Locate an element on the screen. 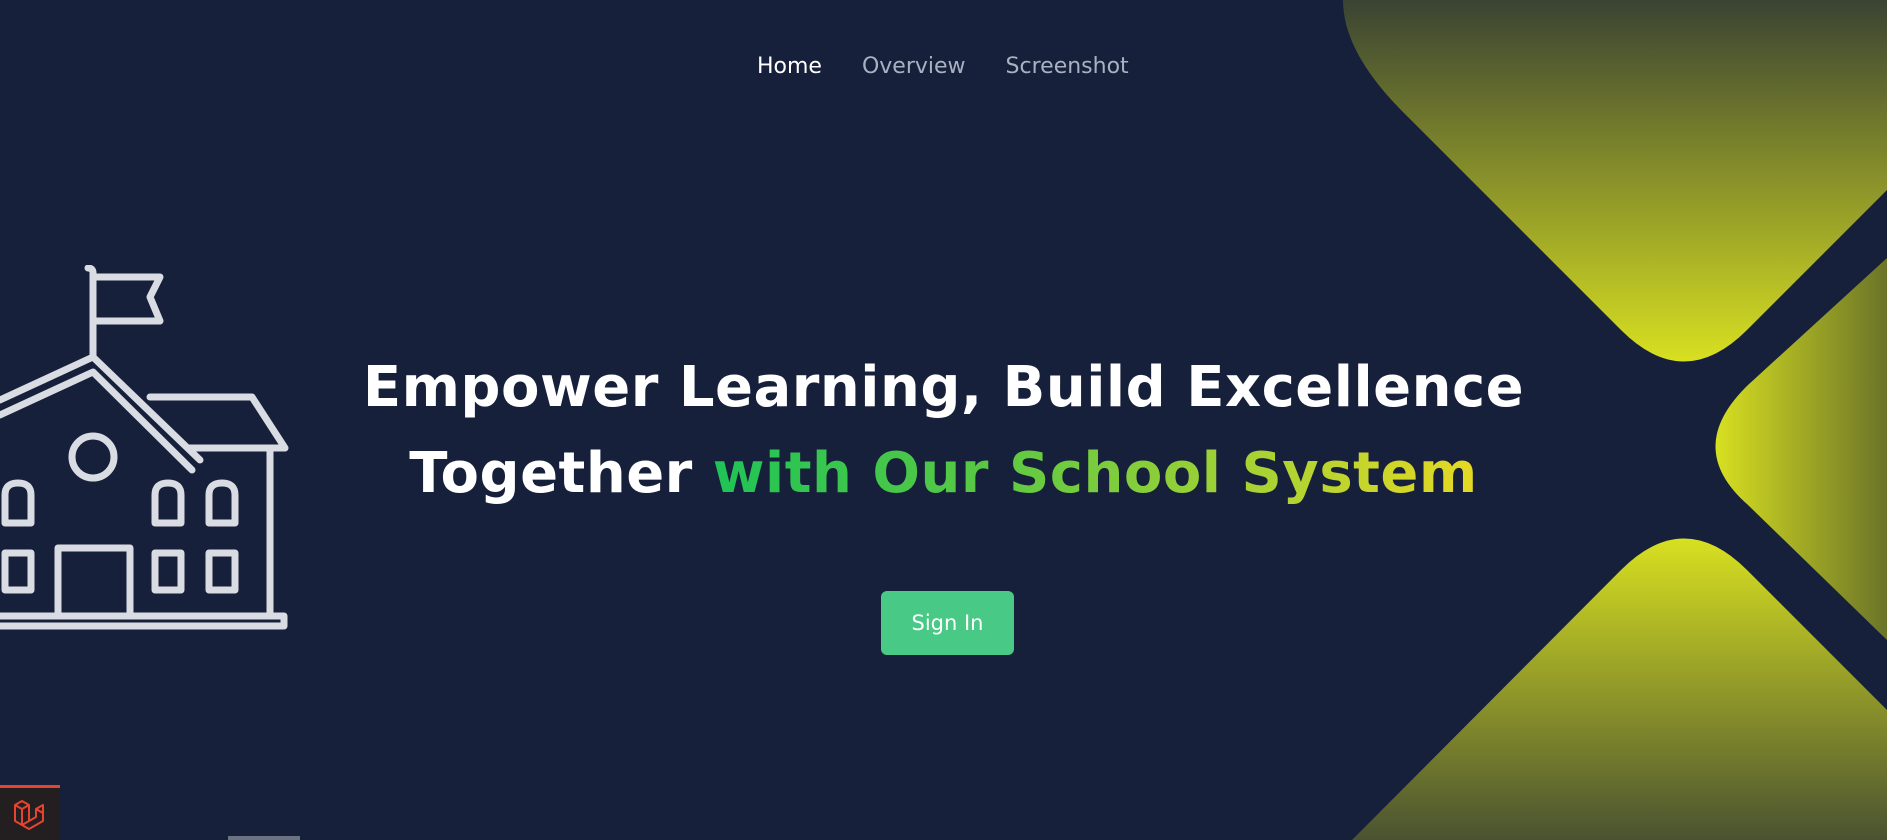  hero-line-2: Together with Our School System is located at coordinates (943, 474).